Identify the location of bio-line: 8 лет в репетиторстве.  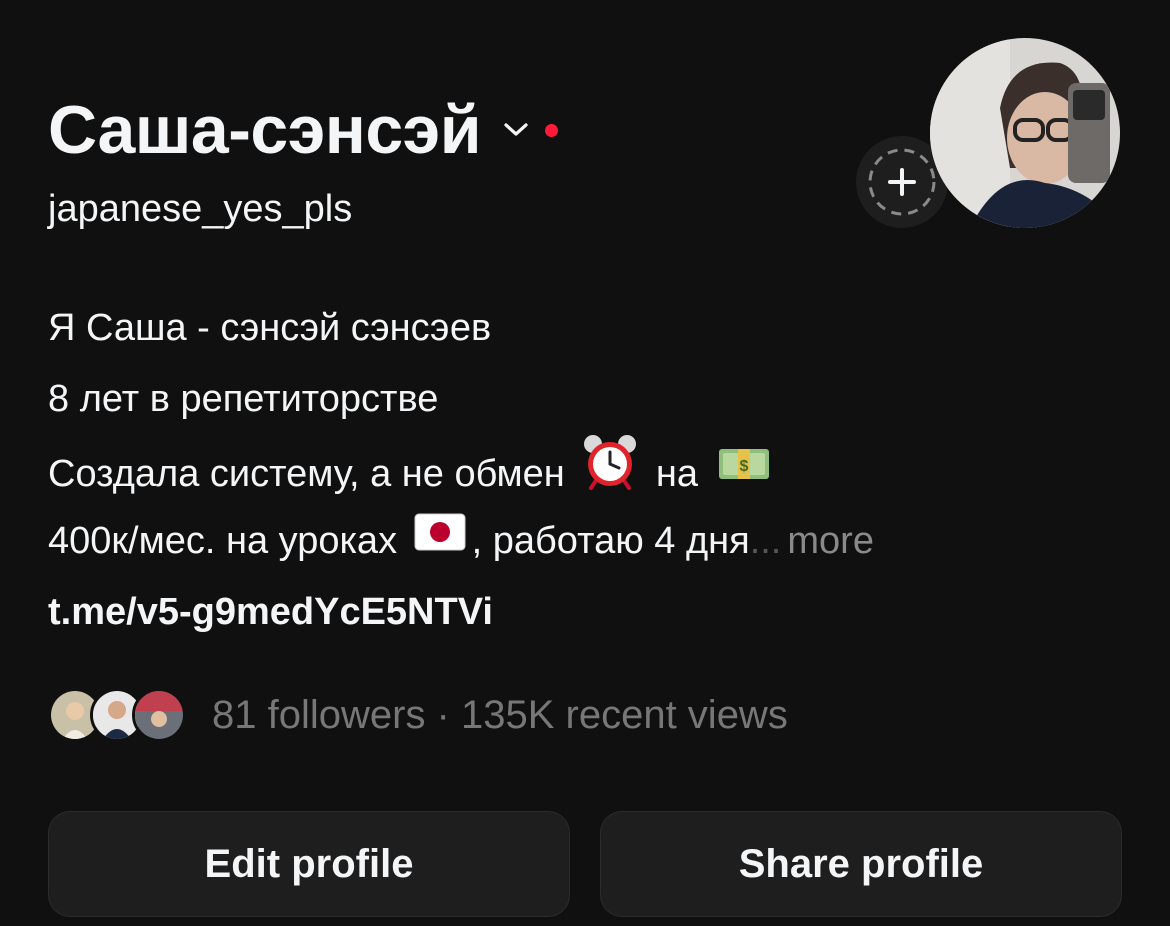
(243, 399).